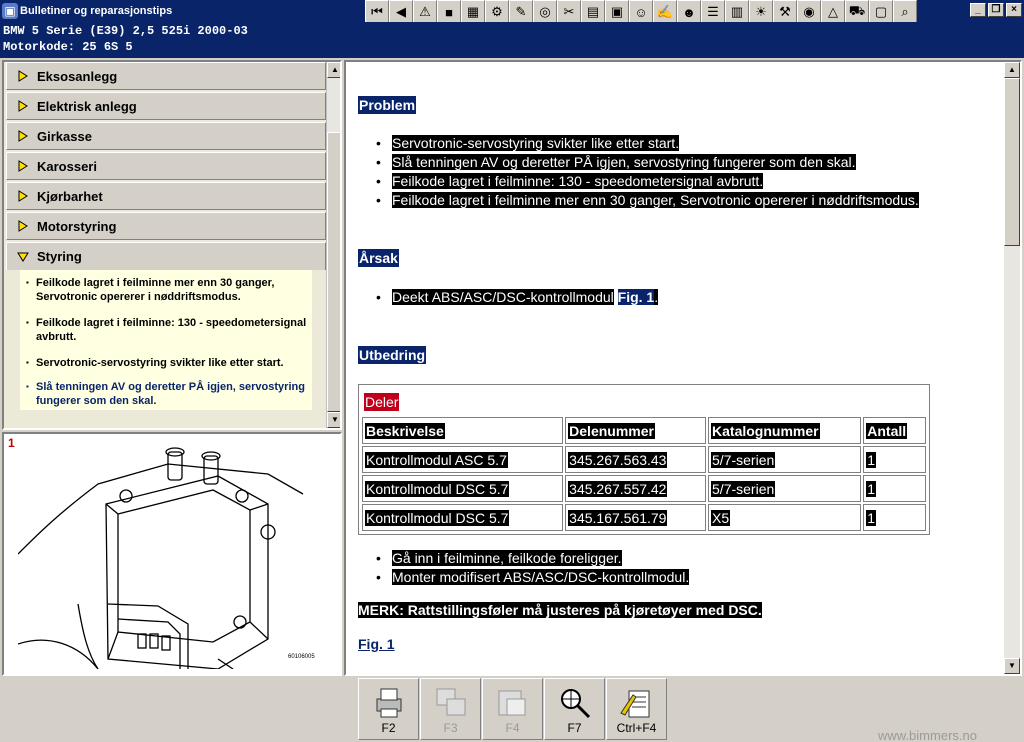  Describe the element at coordinates (388, 709) in the screenshot. I see `fkey-f2-button: F2` at that location.